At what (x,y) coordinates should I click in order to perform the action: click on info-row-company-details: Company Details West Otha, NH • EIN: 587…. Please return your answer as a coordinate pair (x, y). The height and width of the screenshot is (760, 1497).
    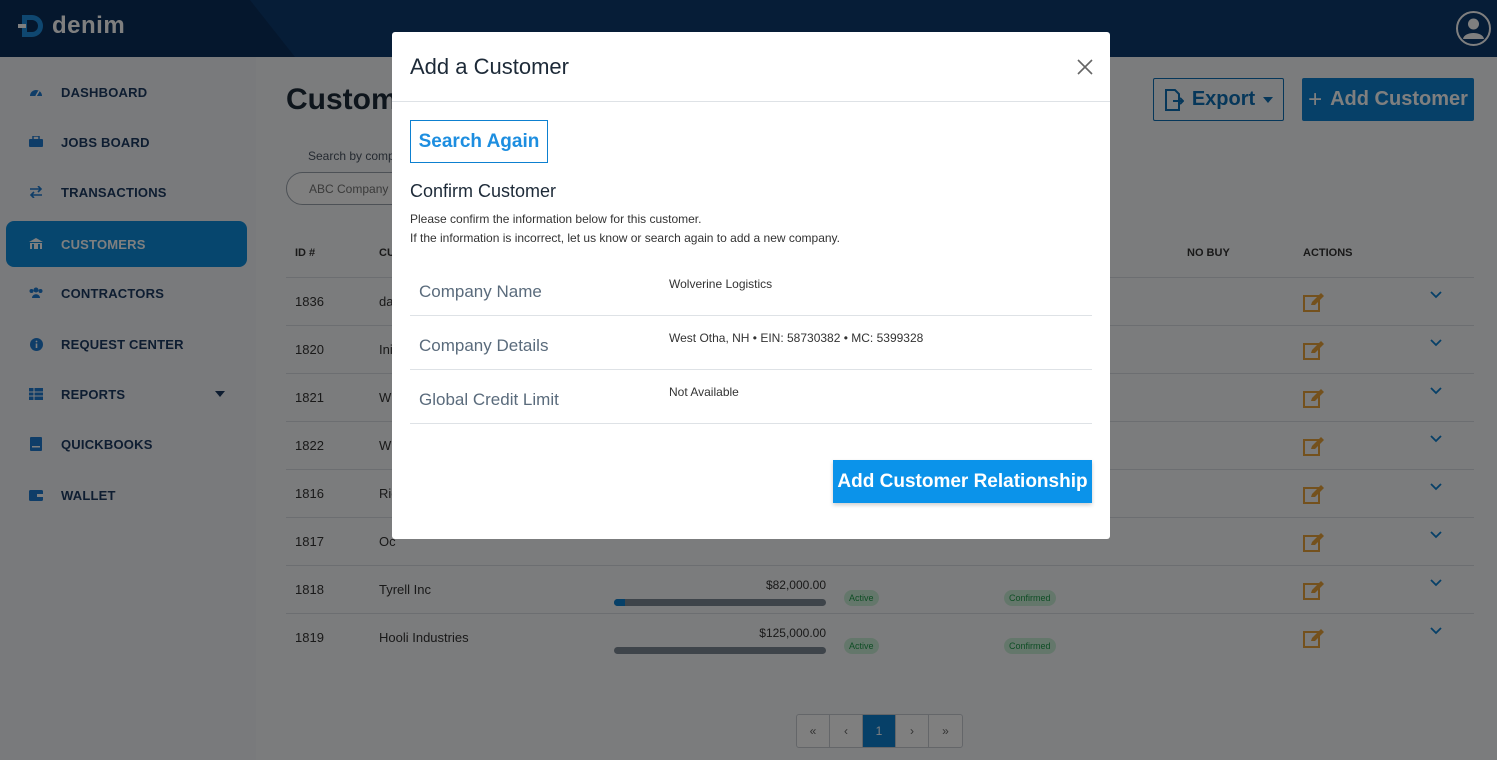
    Looking at the image, I should click on (751, 343).